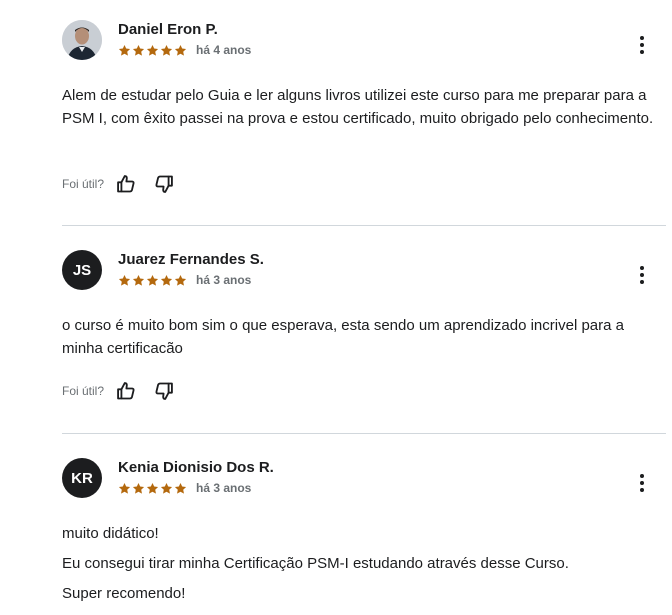  Describe the element at coordinates (110, 533) in the screenshot. I see `review-paragraph: muito didático!` at that location.